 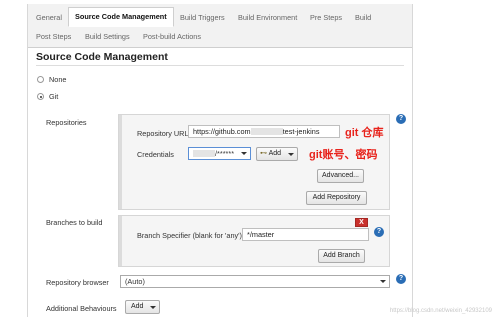 What do you see at coordinates (225, 153) in the screenshot?
I see `credentials-value: /******` at bounding box center [225, 153].